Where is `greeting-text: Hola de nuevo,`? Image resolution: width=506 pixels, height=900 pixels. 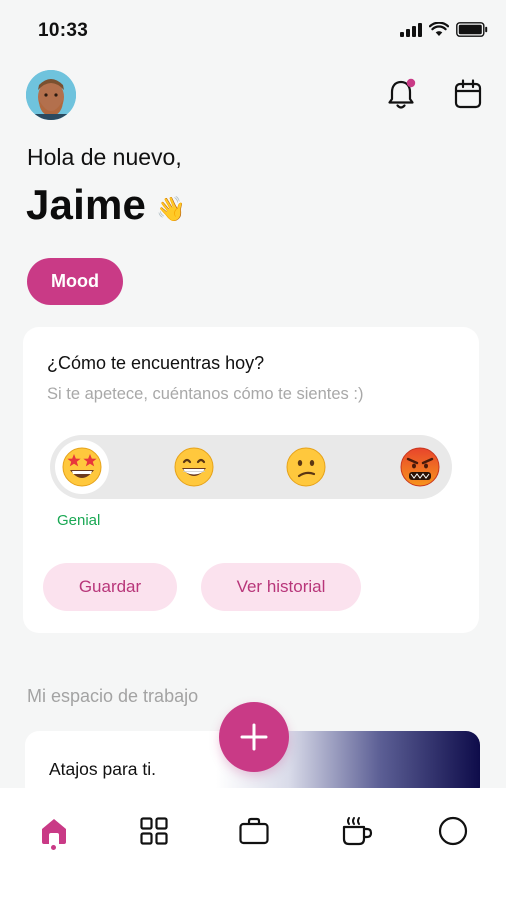
greeting-text: Hola de nuevo, is located at coordinates (104, 157).